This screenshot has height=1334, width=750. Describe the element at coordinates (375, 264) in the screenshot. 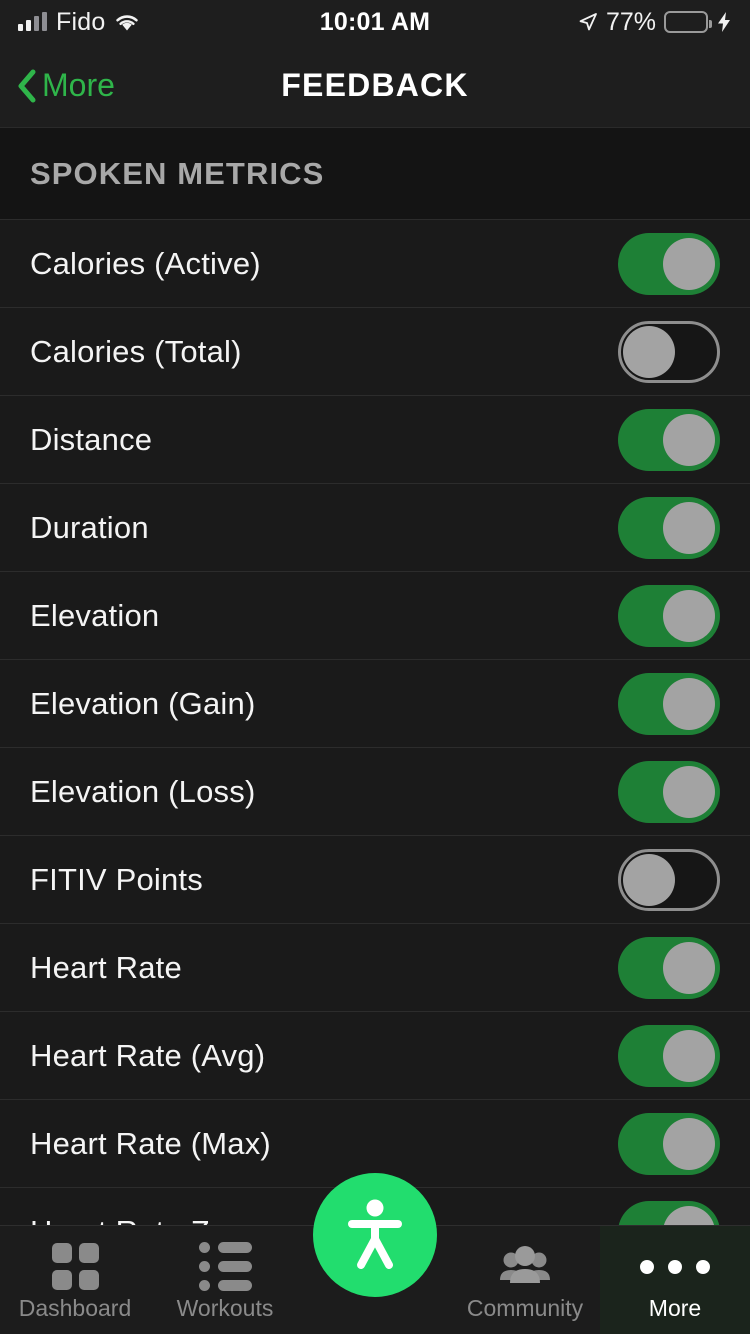

I see `settings-row: Calories (Active)` at that location.